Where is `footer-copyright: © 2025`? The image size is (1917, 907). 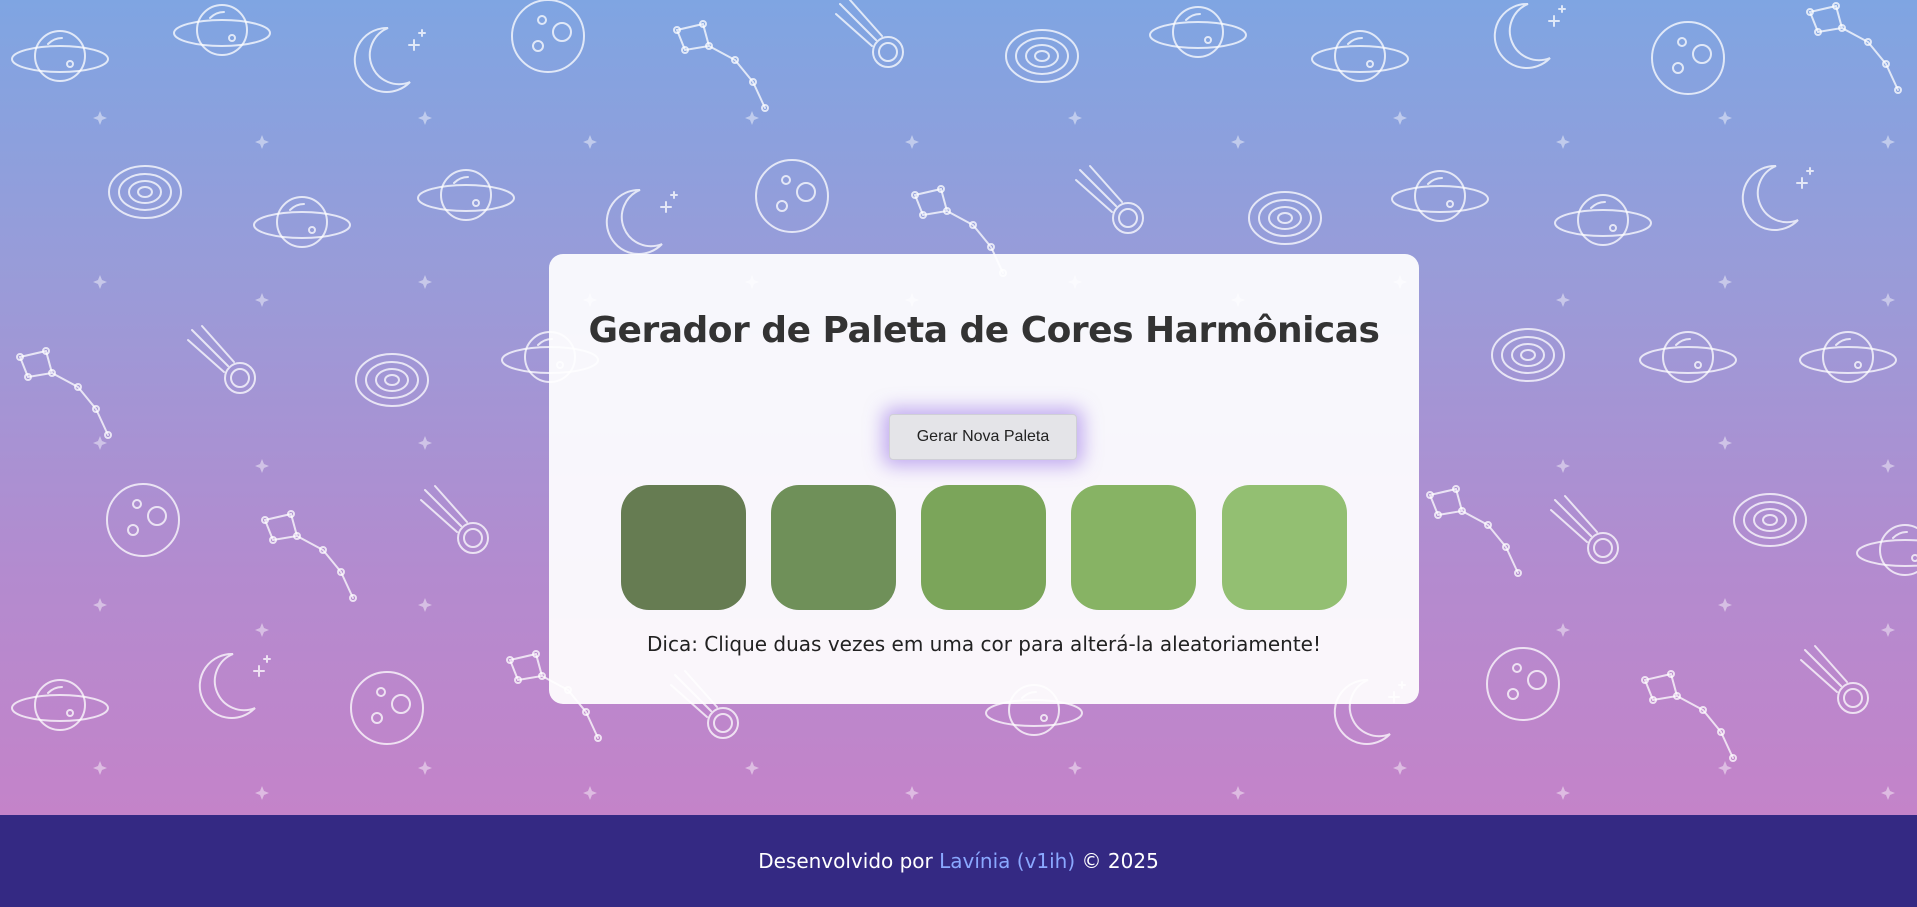
footer-copyright: © 2025 is located at coordinates (1120, 861).